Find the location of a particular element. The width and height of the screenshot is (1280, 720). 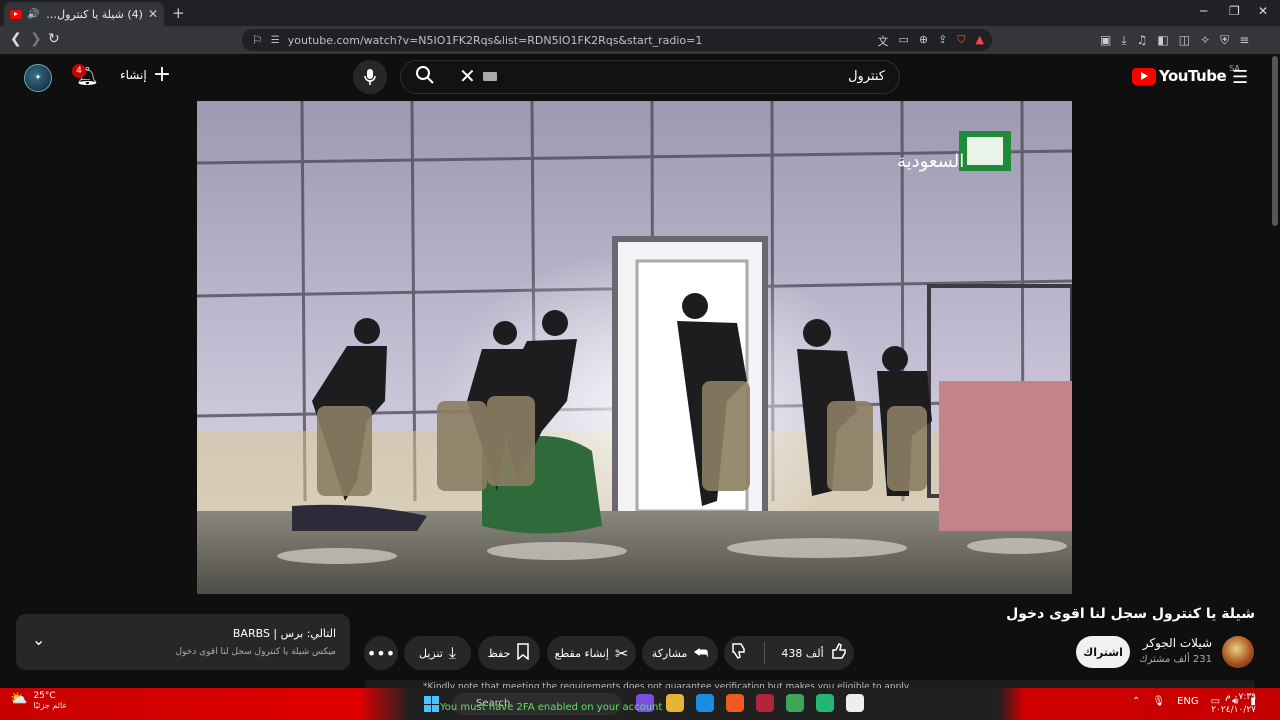

youtube-header: ✦ 🔔︎ 4 إنشاء + ✕ كنترول YouTube SA ☰ is located at coordinates (640, 77).